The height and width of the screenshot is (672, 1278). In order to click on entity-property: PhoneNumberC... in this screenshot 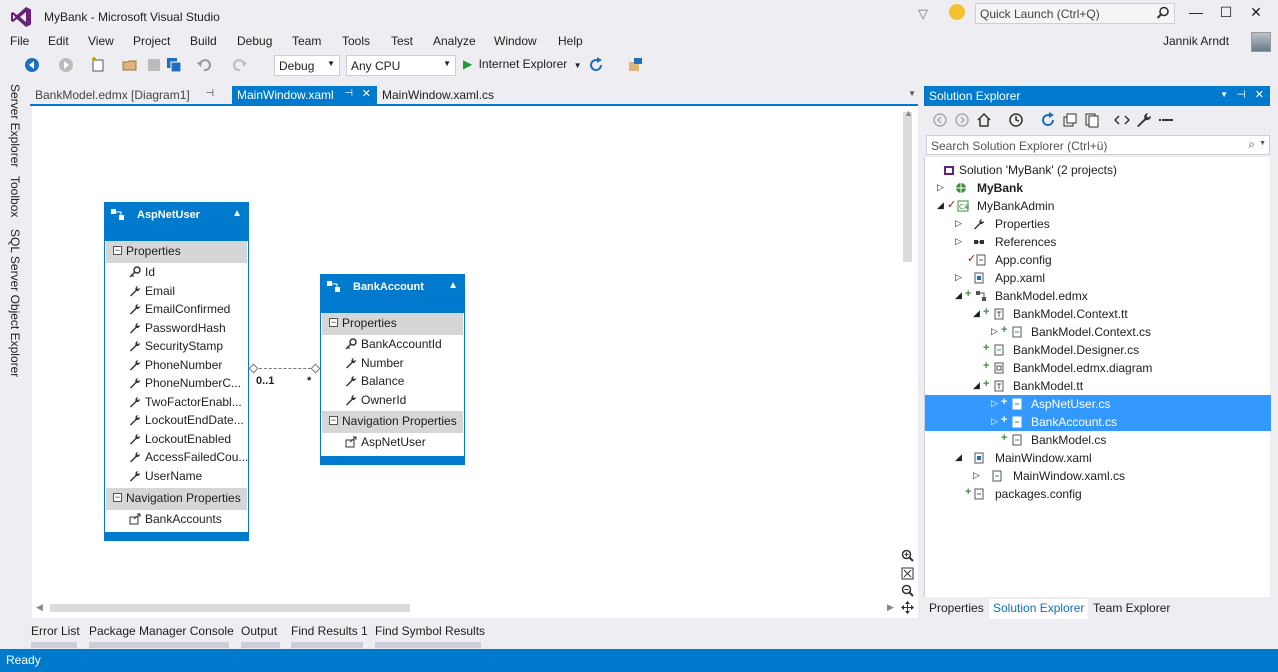, I will do `click(176, 383)`.